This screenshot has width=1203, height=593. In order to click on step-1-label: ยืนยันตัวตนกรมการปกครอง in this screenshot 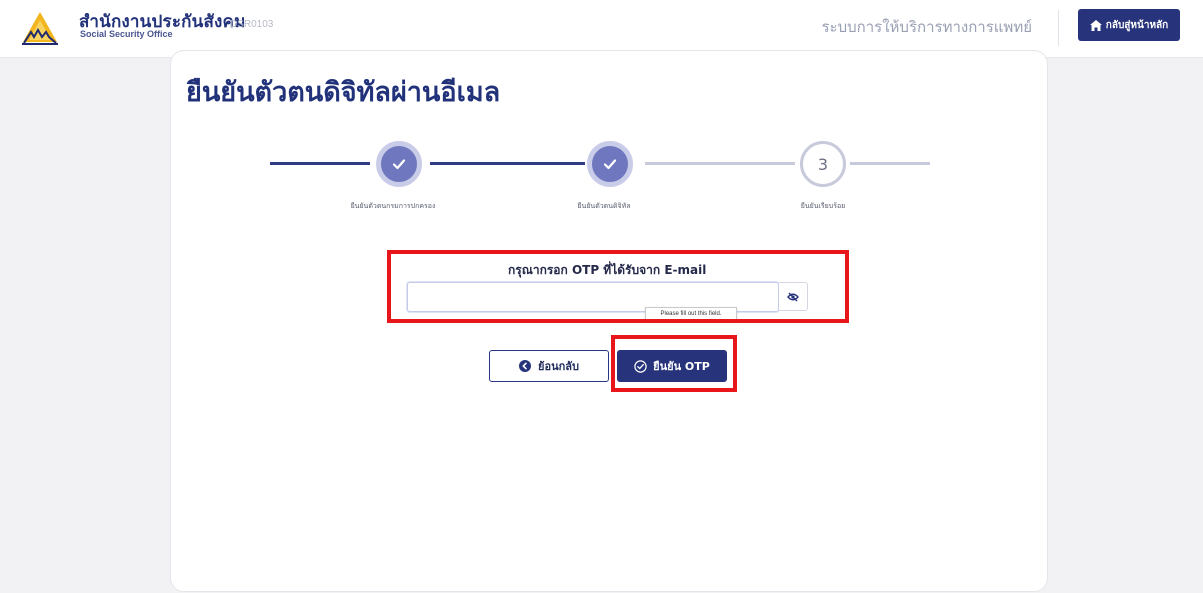, I will do `click(393, 206)`.